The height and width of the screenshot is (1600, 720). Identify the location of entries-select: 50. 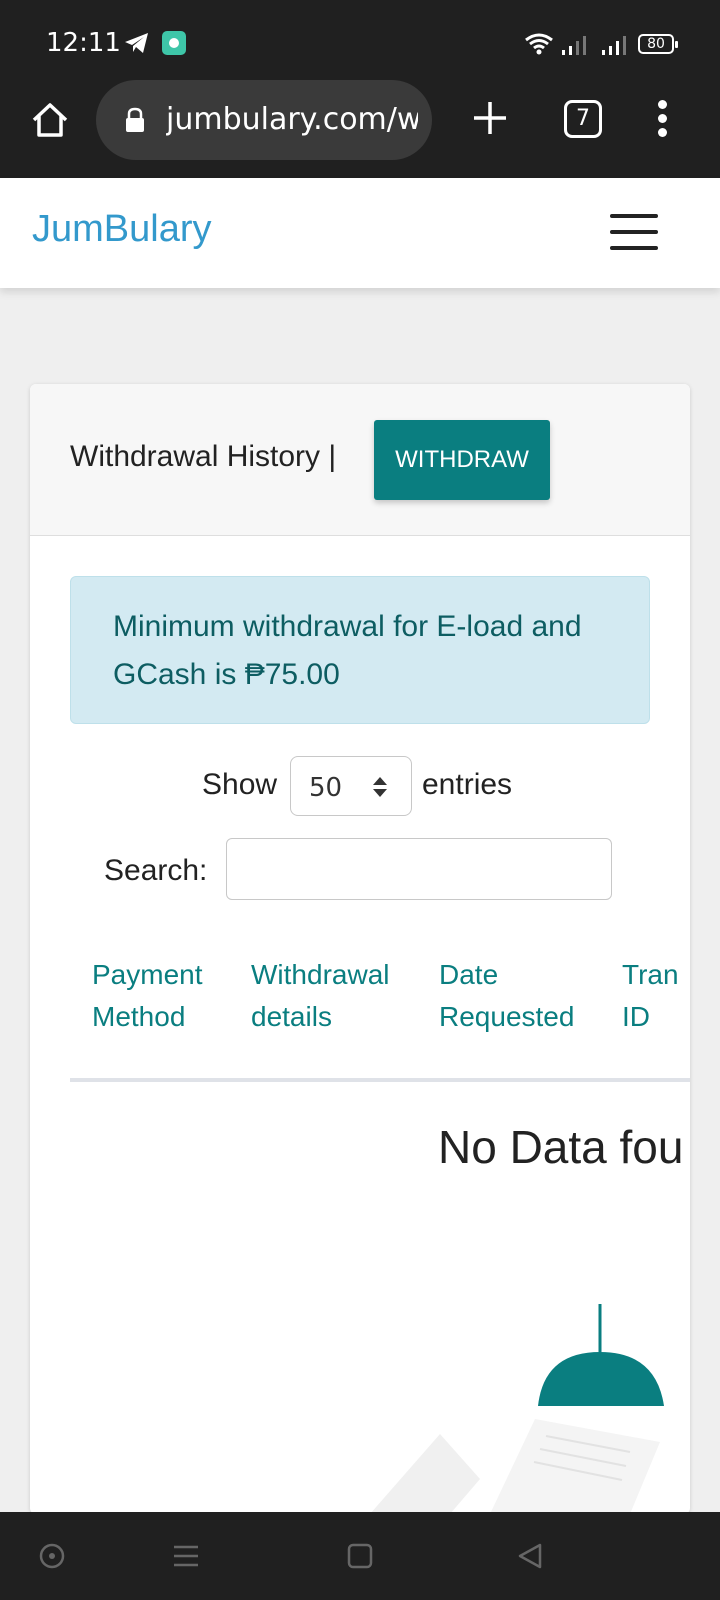
(351, 786).